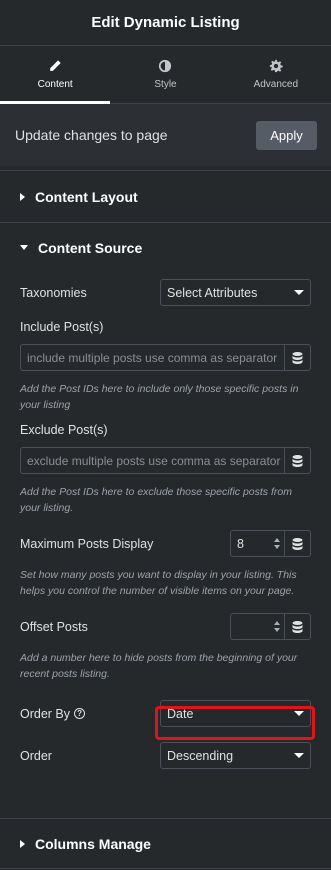  I want to click on help-icon: ?, so click(80, 713).